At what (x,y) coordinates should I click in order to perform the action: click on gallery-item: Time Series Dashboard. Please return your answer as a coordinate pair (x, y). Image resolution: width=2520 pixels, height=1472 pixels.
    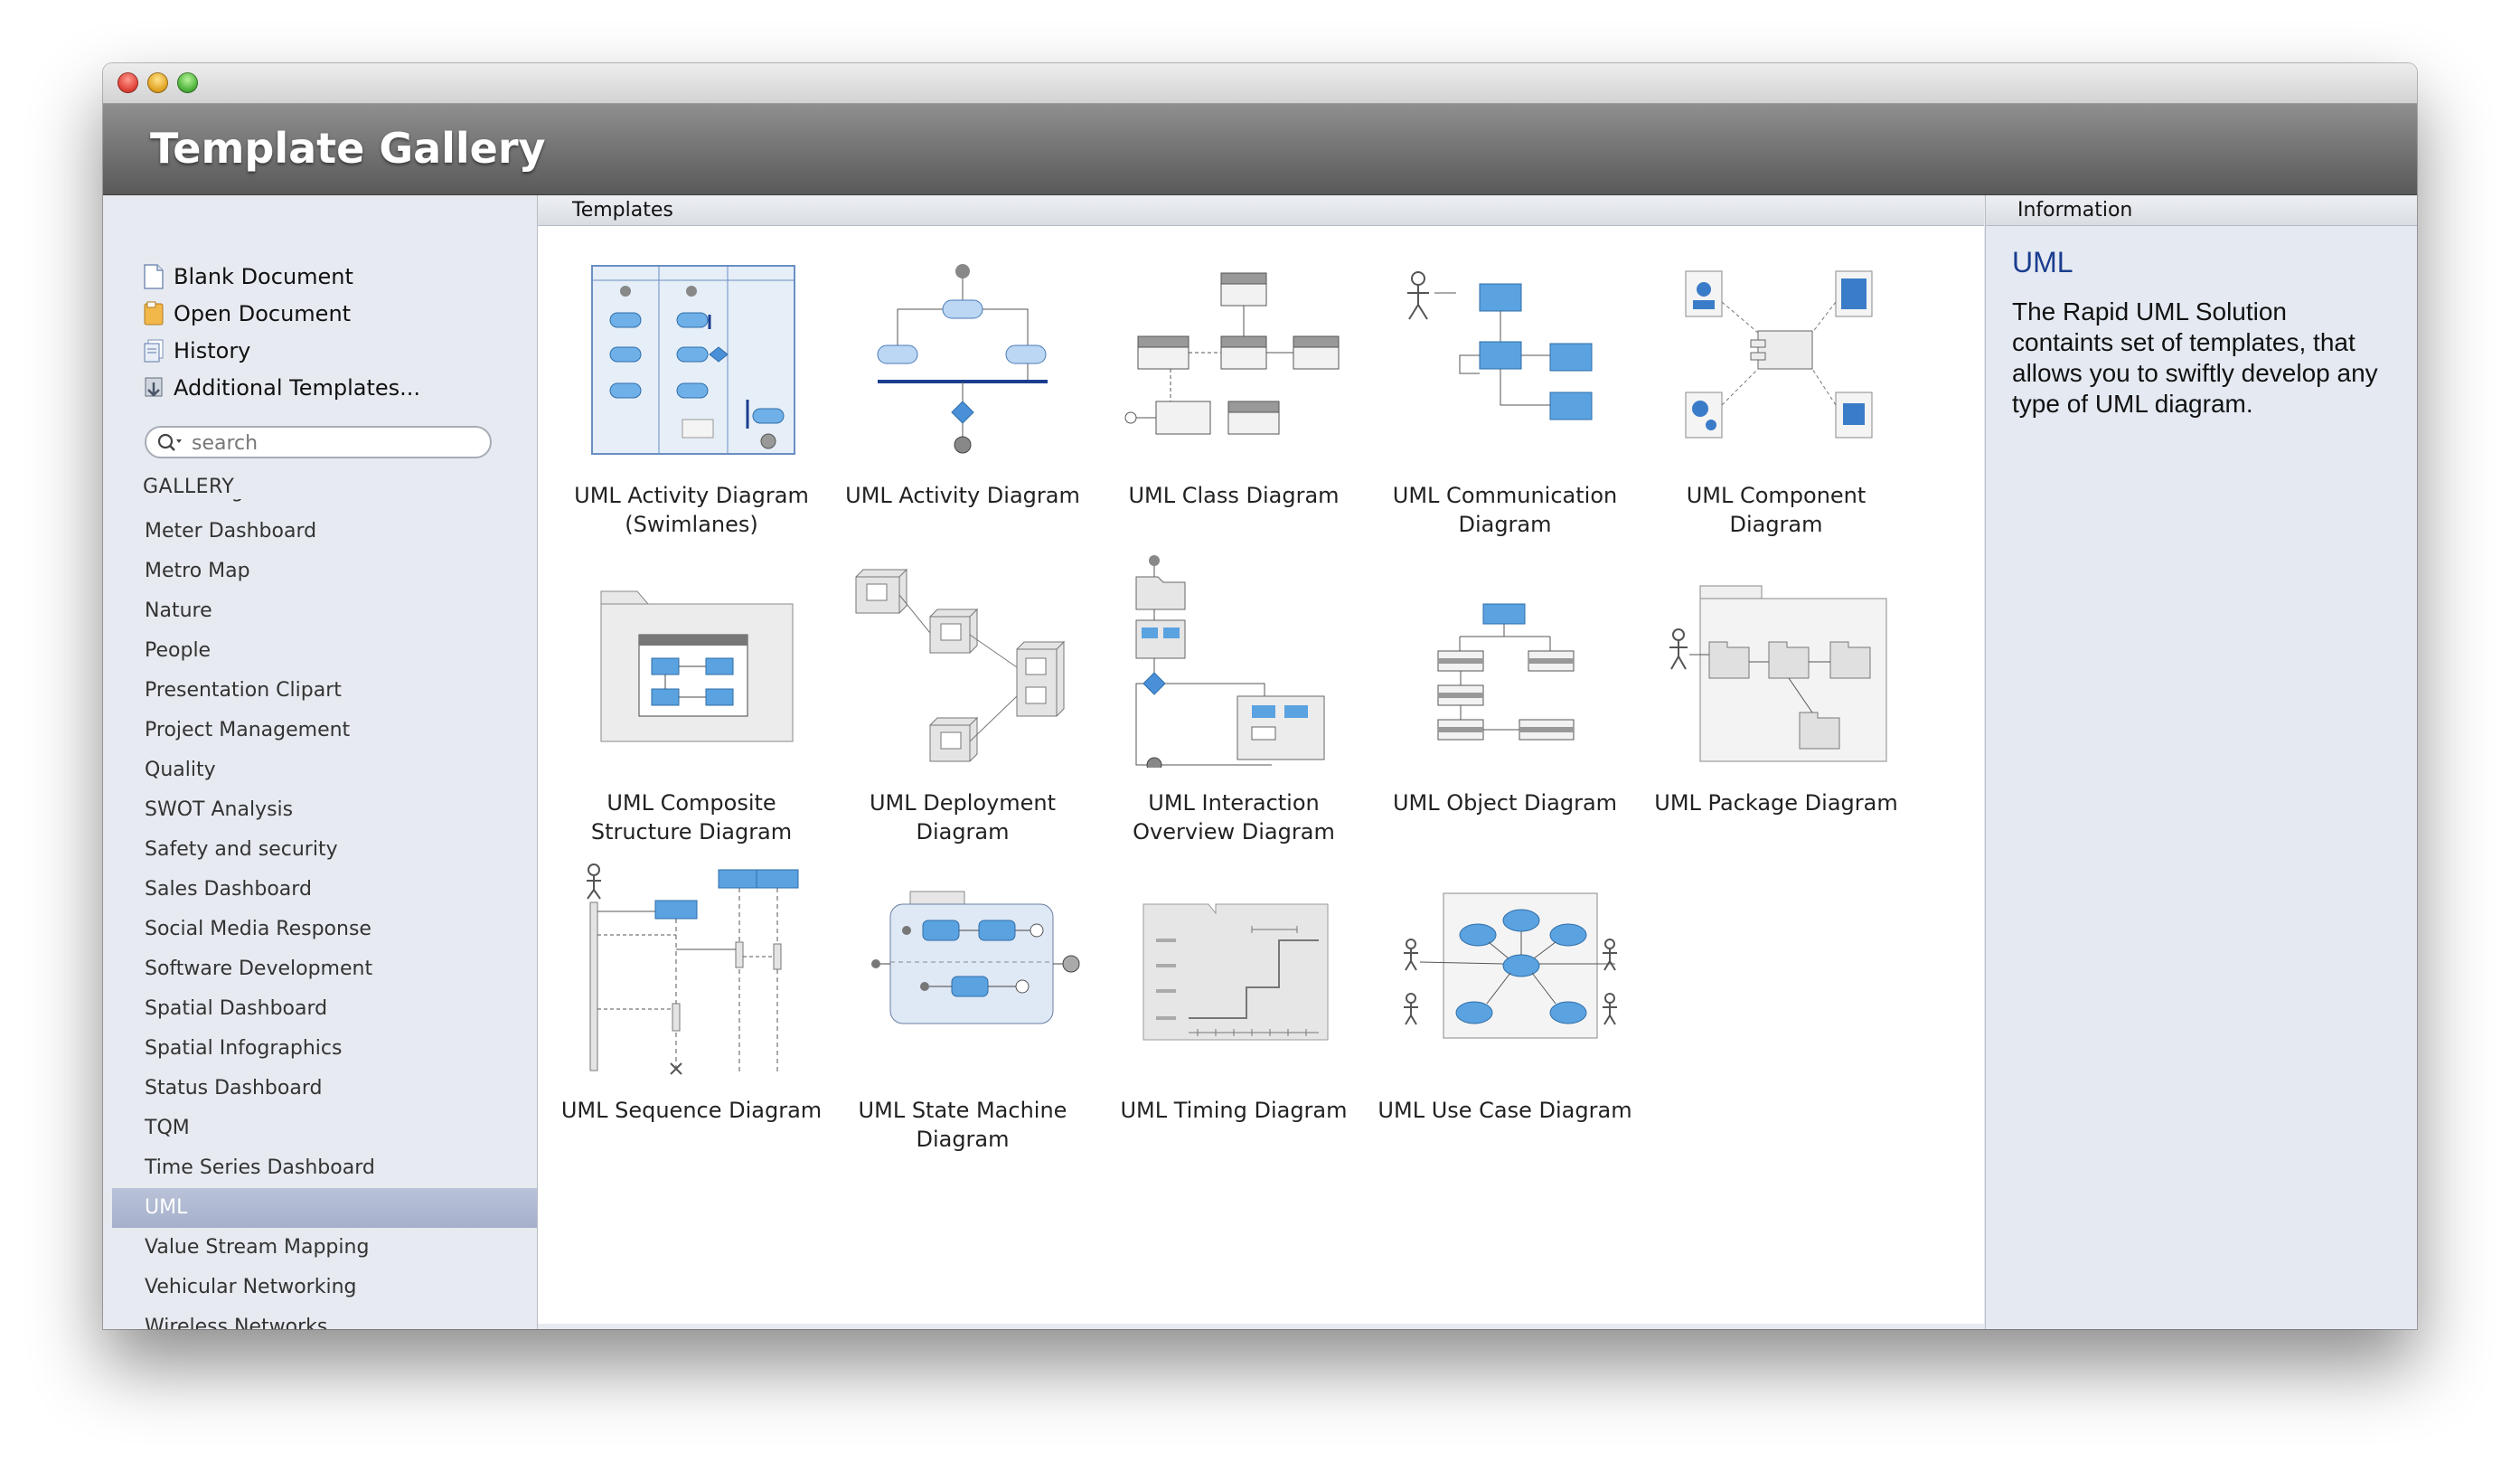
    Looking at the image, I should click on (325, 1168).